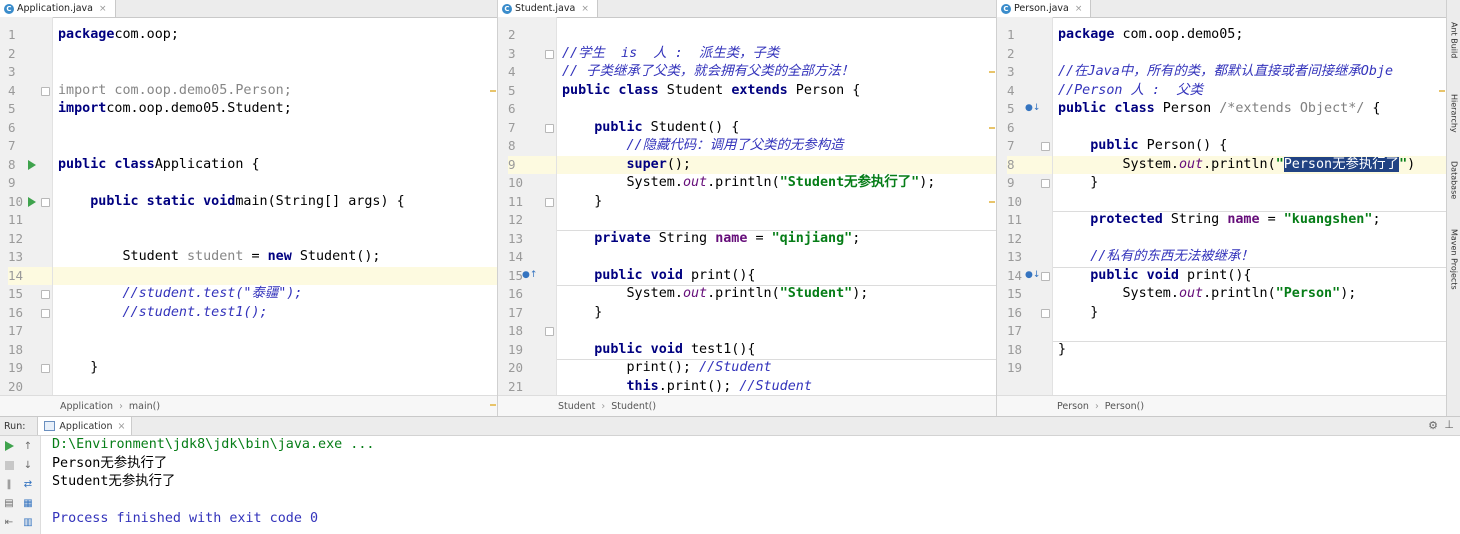 The height and width of the screenshot is (534, 1460). I want to click on tab-person-java: C Person.java ×, so click(1044, 8).